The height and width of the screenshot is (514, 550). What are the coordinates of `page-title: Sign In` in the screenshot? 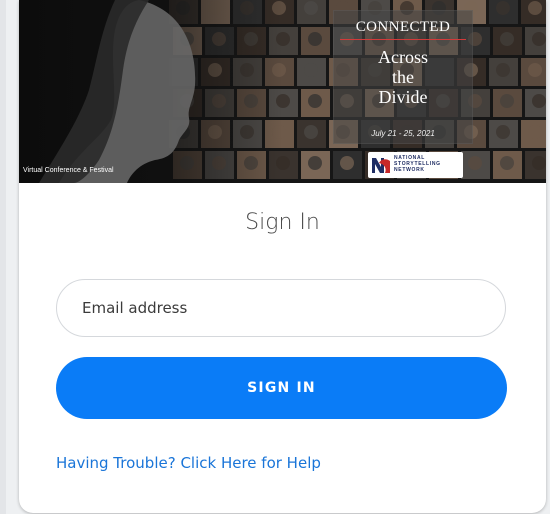 It's located at (282, 222).